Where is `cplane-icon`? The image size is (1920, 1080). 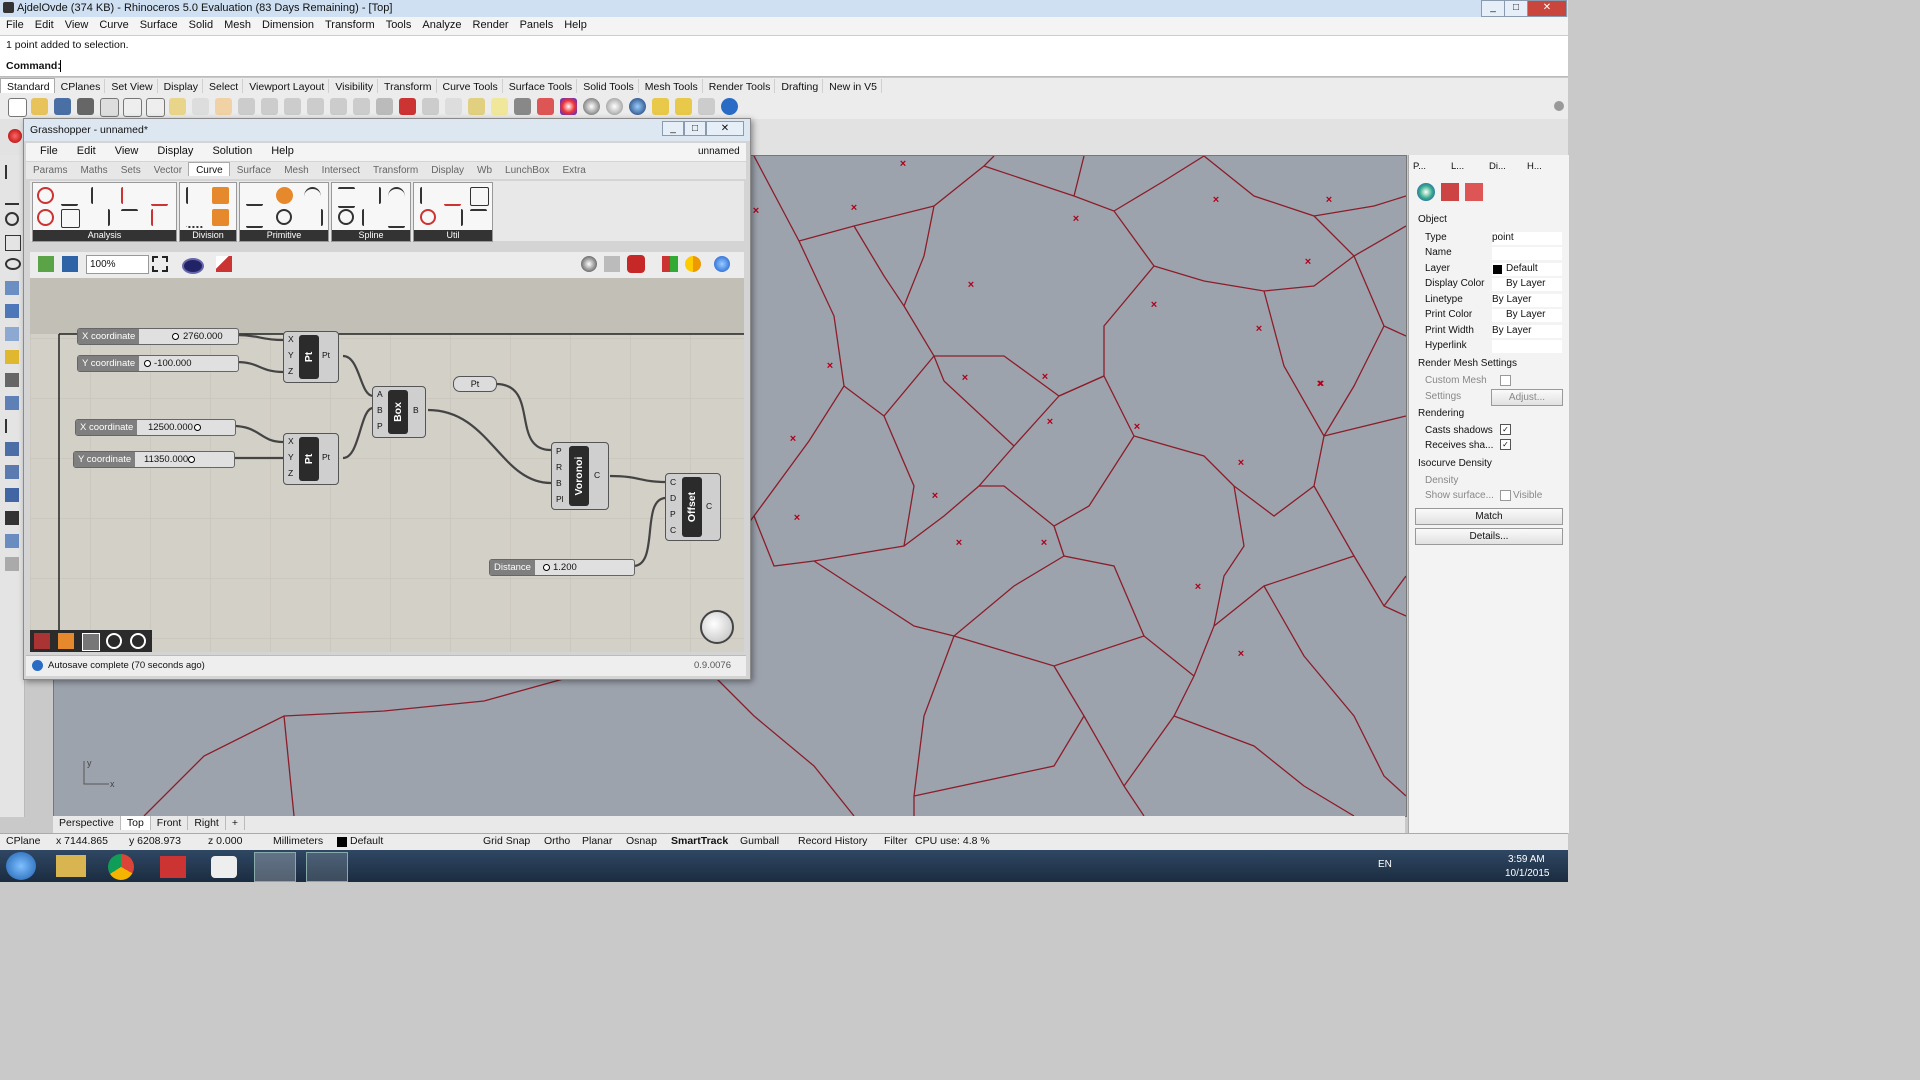 cplane-icon is located at coordinates (430, 106).